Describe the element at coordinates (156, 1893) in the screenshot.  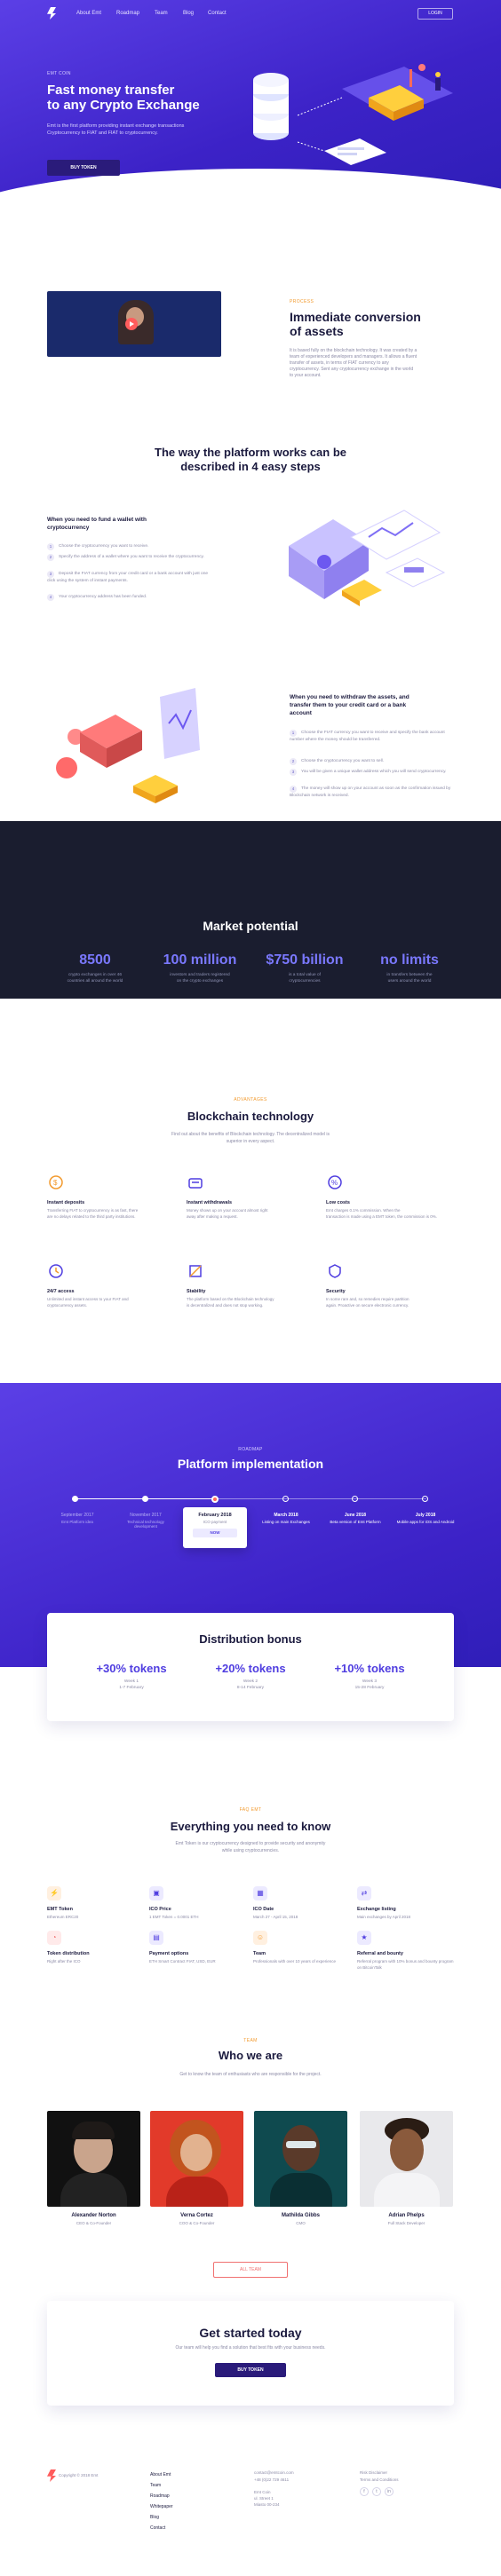
I see `price-icon: ▣` at that location.